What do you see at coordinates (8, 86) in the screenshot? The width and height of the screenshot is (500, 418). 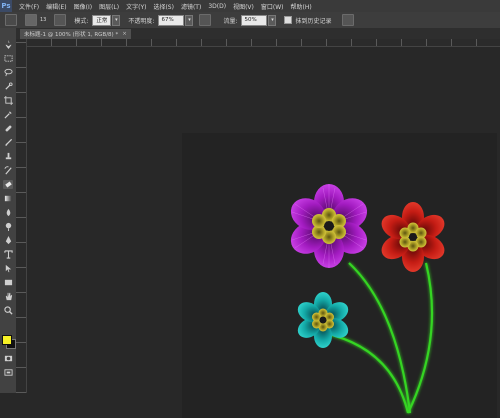 I see `quick-select-tool-icon` at bounding box center [8, 86].